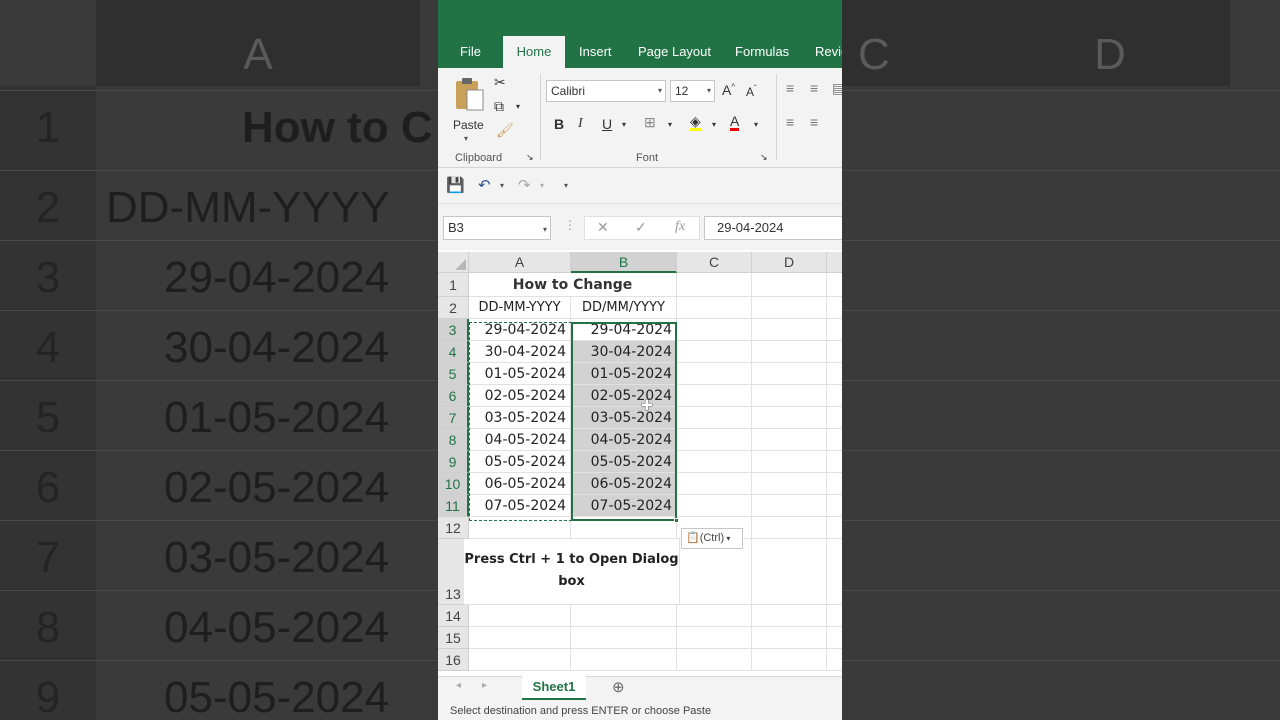 The width and height of the screenshot is (1280, 720). I want to click on row-header: 4, so click(453, 352).